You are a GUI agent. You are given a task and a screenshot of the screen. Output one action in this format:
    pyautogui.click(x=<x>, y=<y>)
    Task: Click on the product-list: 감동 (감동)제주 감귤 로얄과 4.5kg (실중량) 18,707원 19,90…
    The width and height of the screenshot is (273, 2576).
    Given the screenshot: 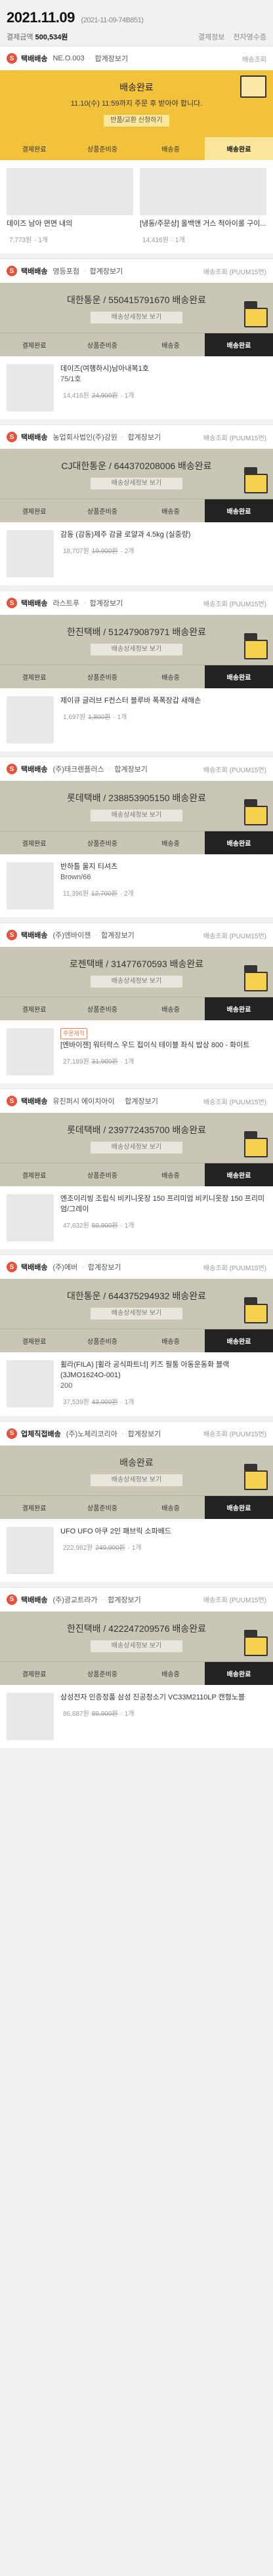 What is the action you would take?
    pyautogui.click(x=136, y=554)
    